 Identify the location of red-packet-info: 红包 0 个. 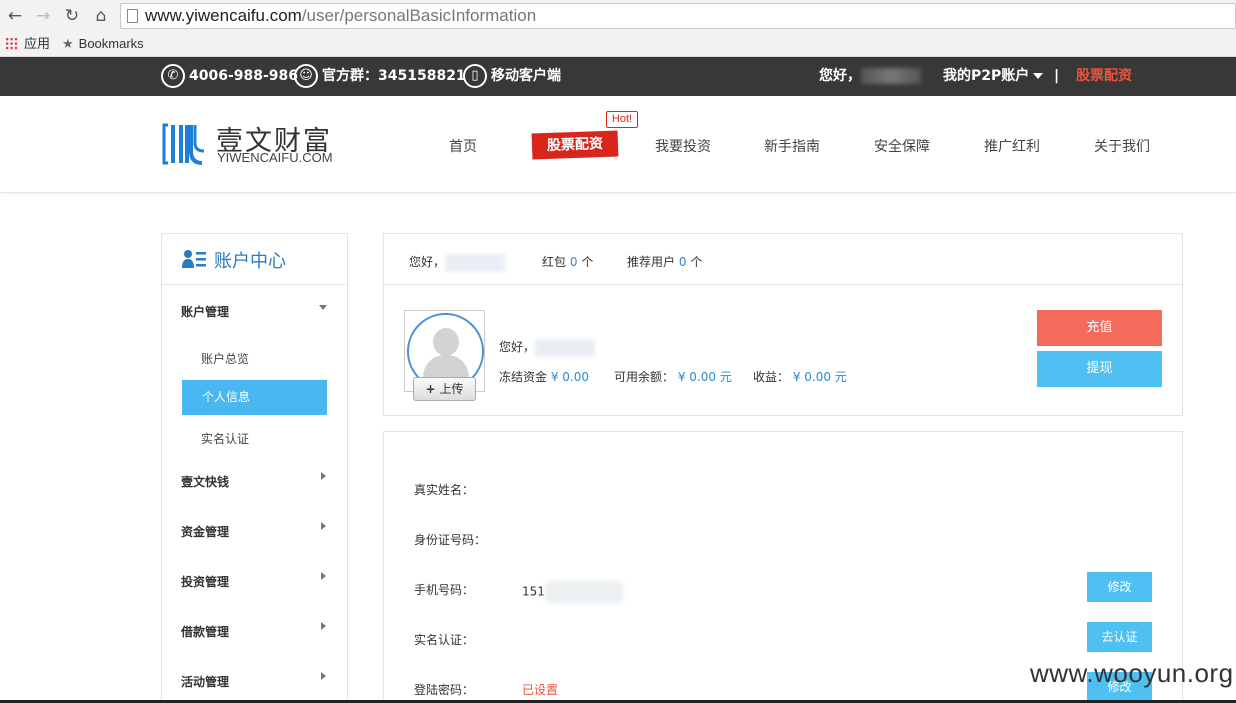
(567, 261).